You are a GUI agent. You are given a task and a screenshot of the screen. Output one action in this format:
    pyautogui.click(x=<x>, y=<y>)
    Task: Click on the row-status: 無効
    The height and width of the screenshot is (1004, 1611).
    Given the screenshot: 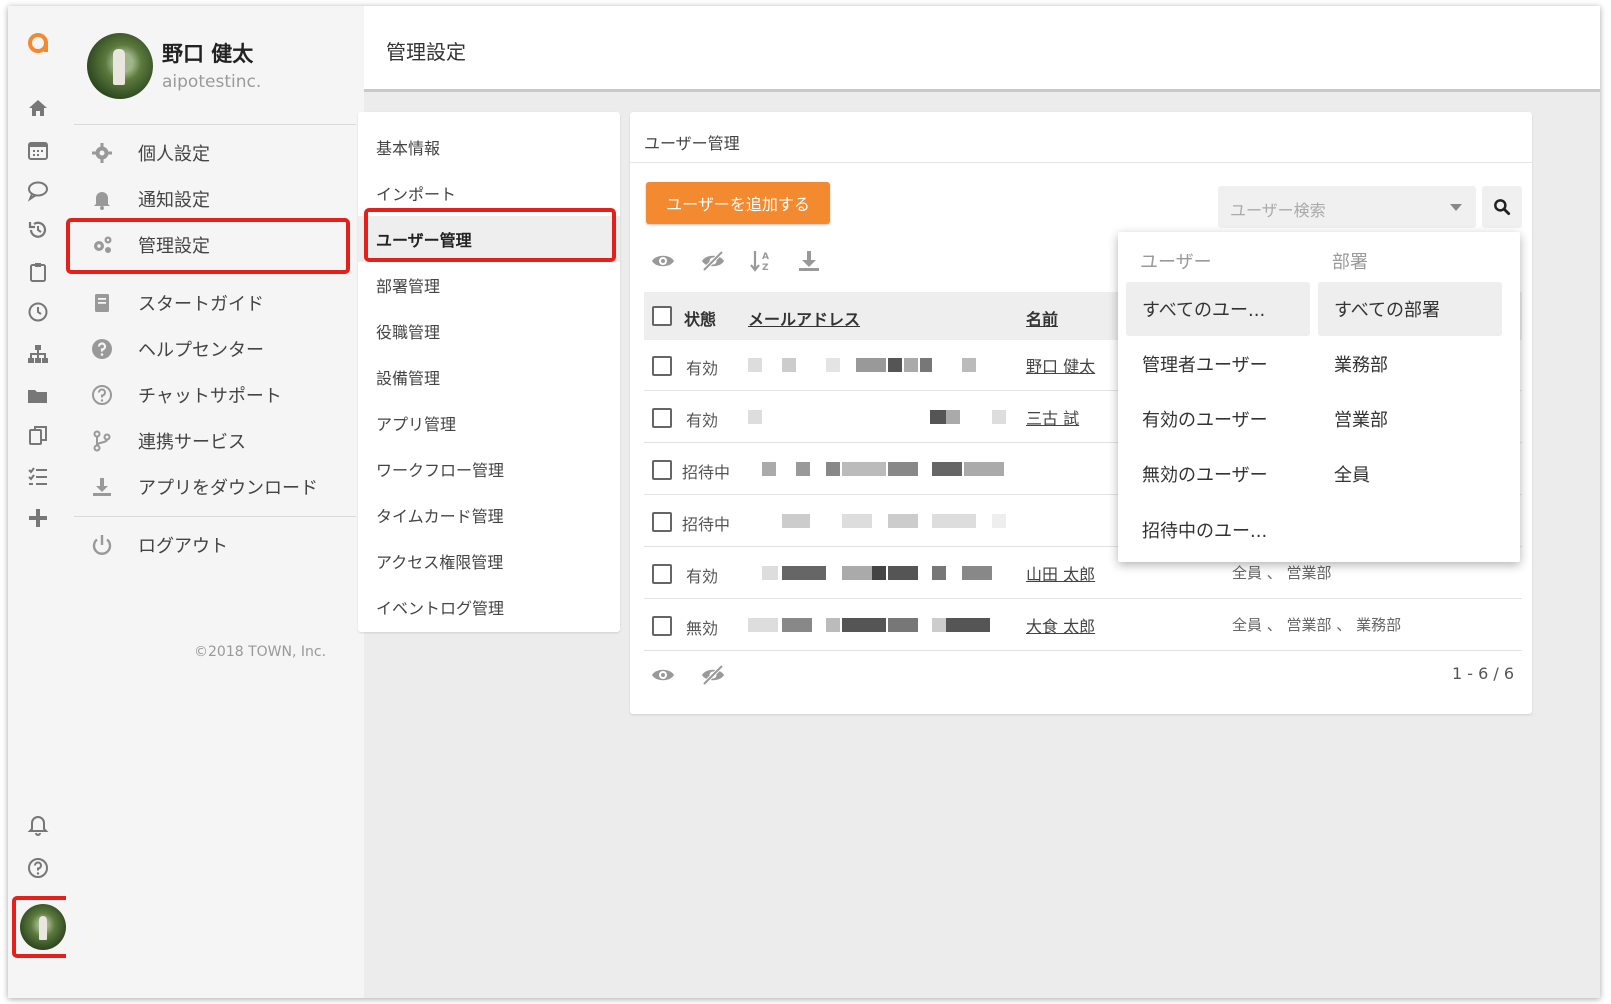 What is the action you would take?
    pyautogui.click(x=702, y=628)
    